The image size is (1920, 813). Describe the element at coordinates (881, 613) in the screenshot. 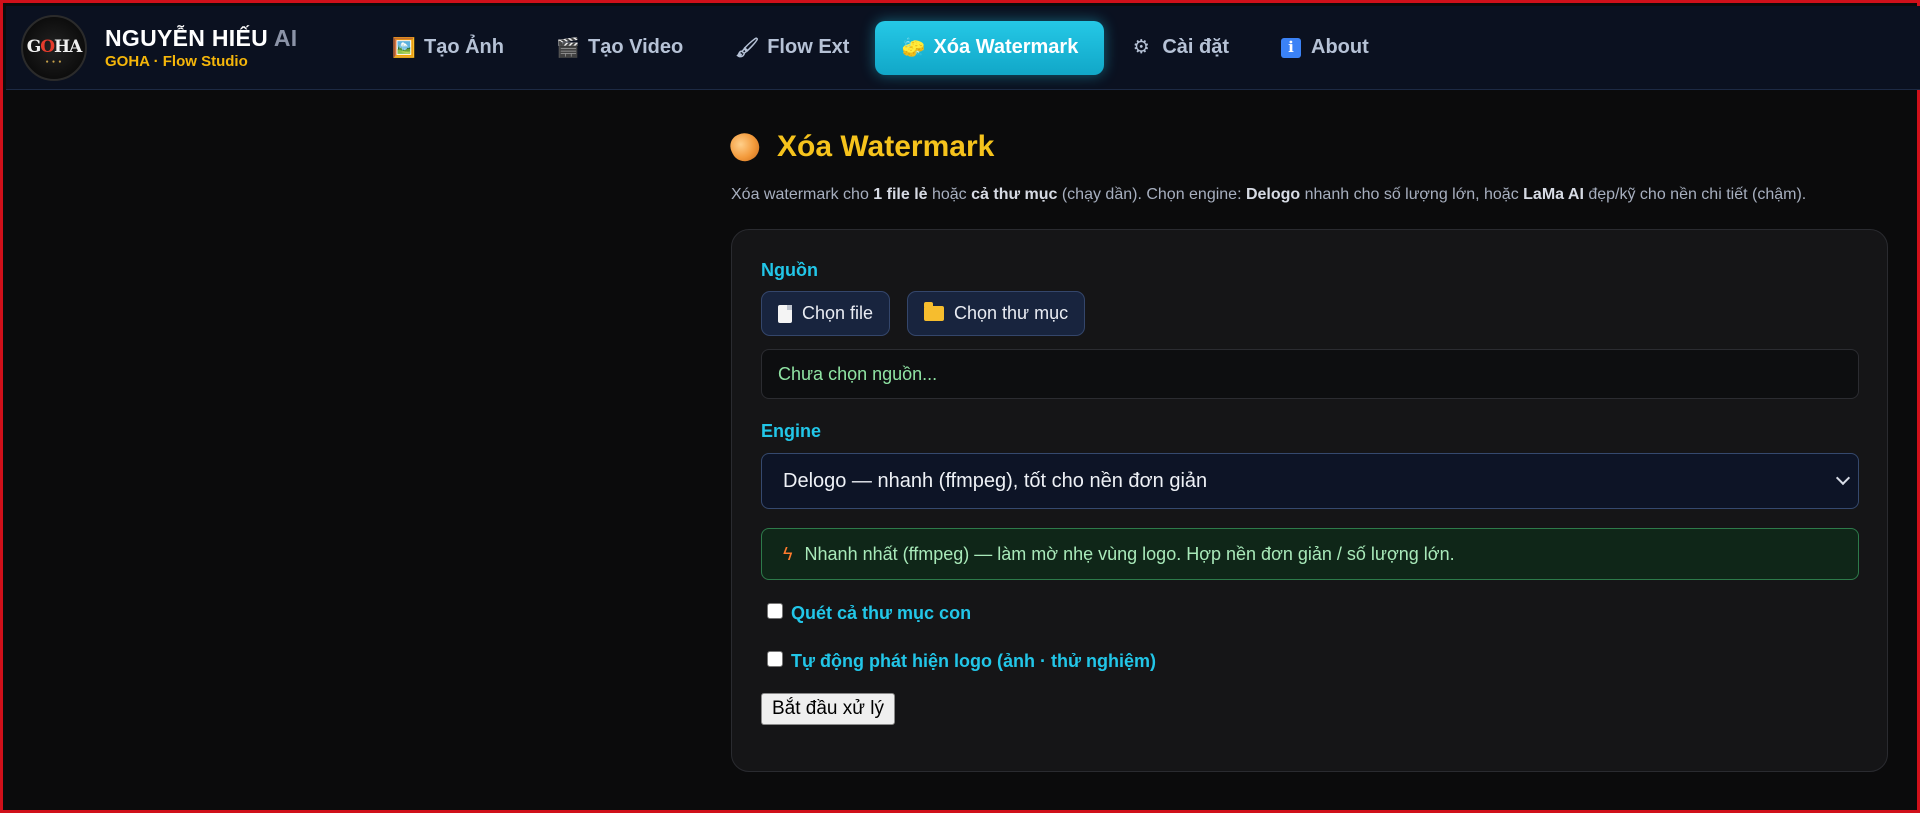

I see `scan-subfolders-label: Quét cả thư mục con` at that location.